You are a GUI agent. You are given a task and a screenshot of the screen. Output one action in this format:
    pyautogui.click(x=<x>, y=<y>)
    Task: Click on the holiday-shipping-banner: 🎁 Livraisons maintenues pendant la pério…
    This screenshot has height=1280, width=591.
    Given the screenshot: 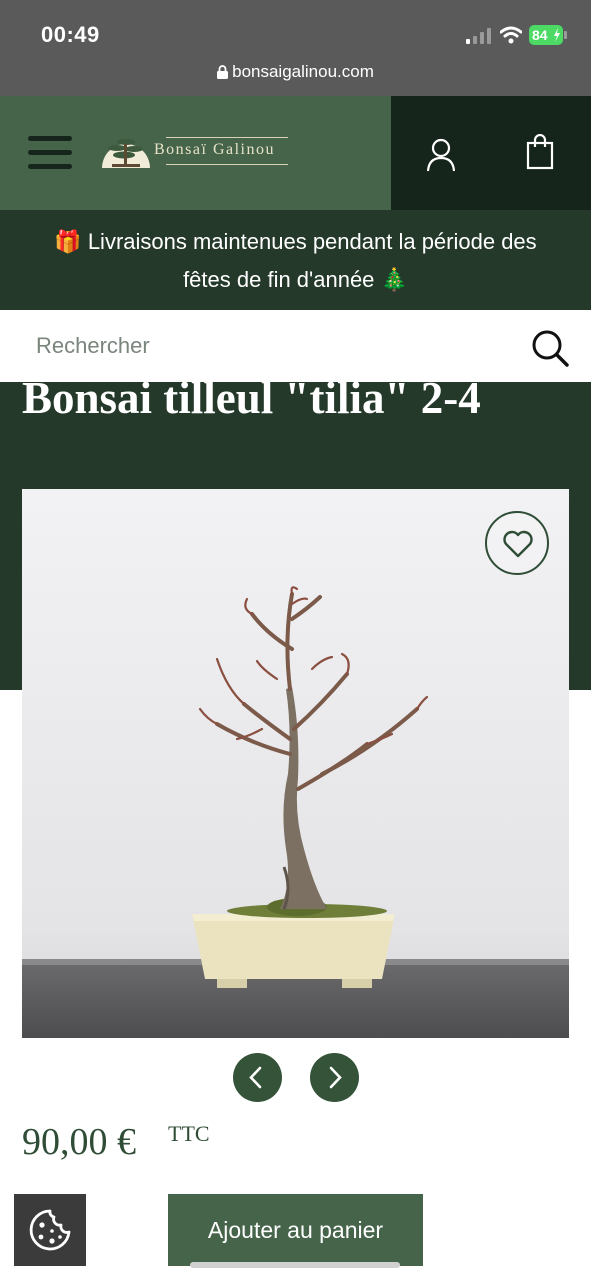 What is the action you would take?
    pyautogui.click(x=295, y=260)
    